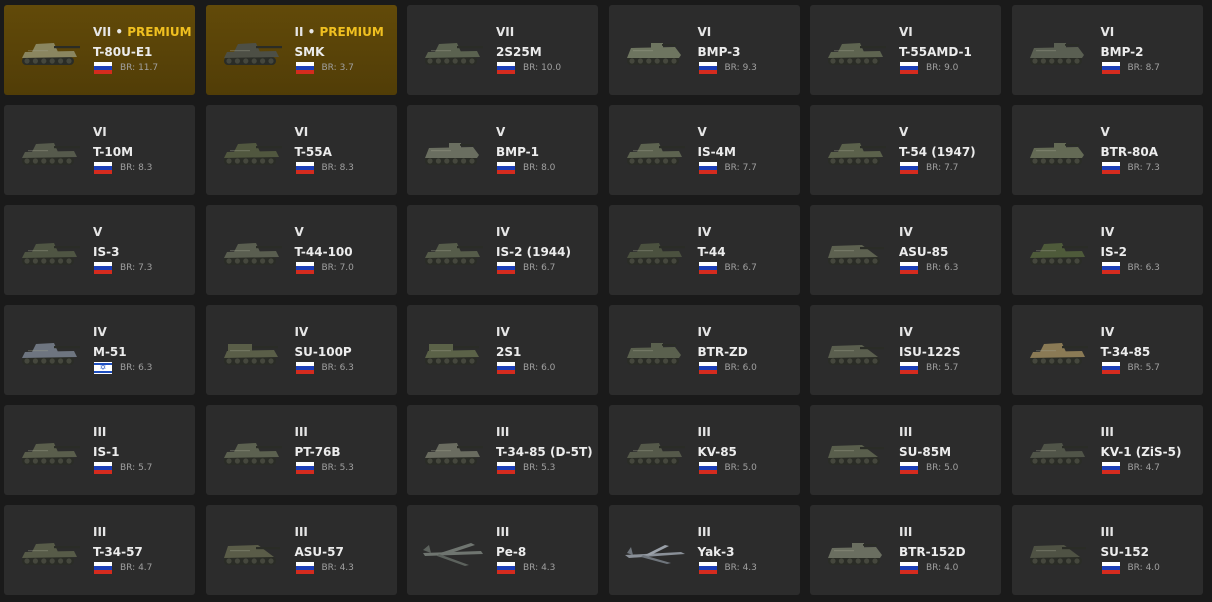 The width and height of the screenshot is (1212, 602). Describe the element at coordinates (518, 152) in the screenshot. I see `vehicle-name: BMP-1` at that location.